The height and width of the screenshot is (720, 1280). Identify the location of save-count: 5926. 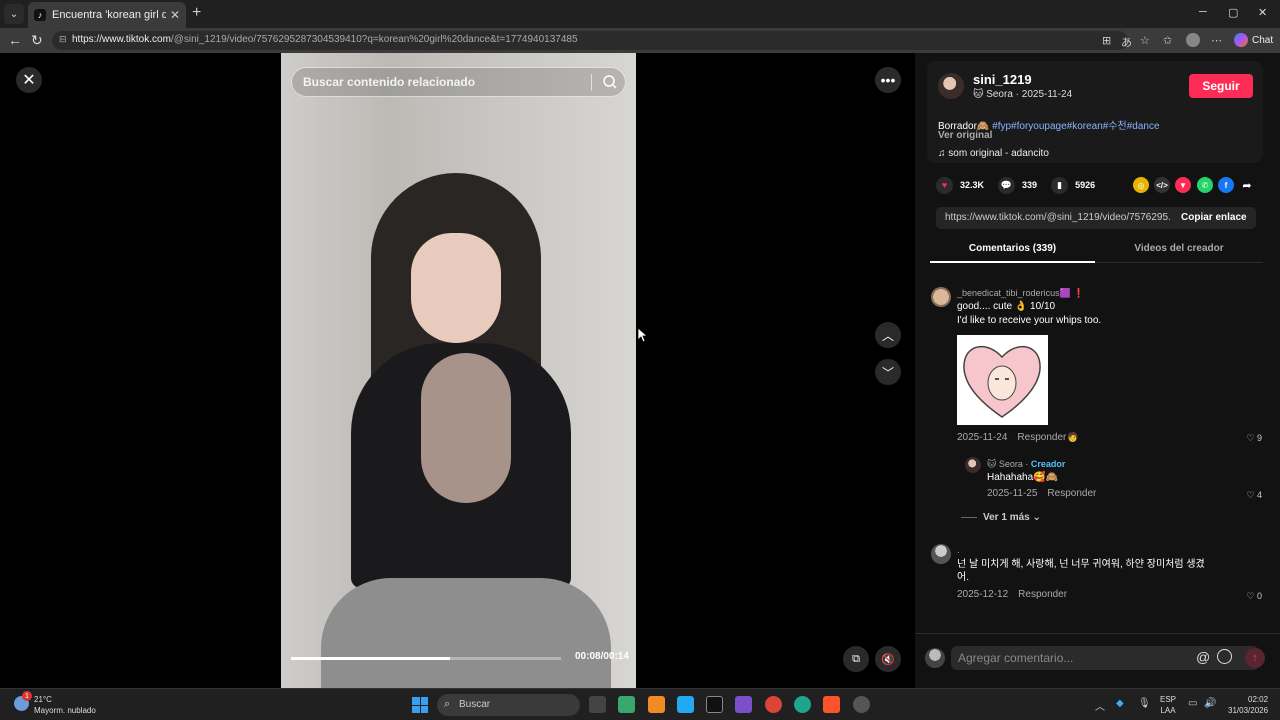
(1085, 185).